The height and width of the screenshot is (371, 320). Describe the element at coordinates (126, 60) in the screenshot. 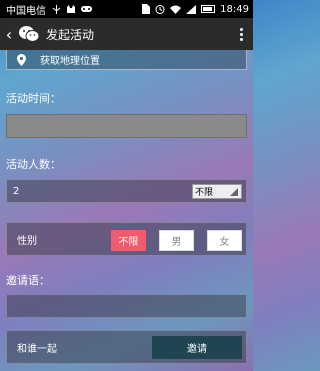

I see `get-location-button: 获取地理位置` at that location.